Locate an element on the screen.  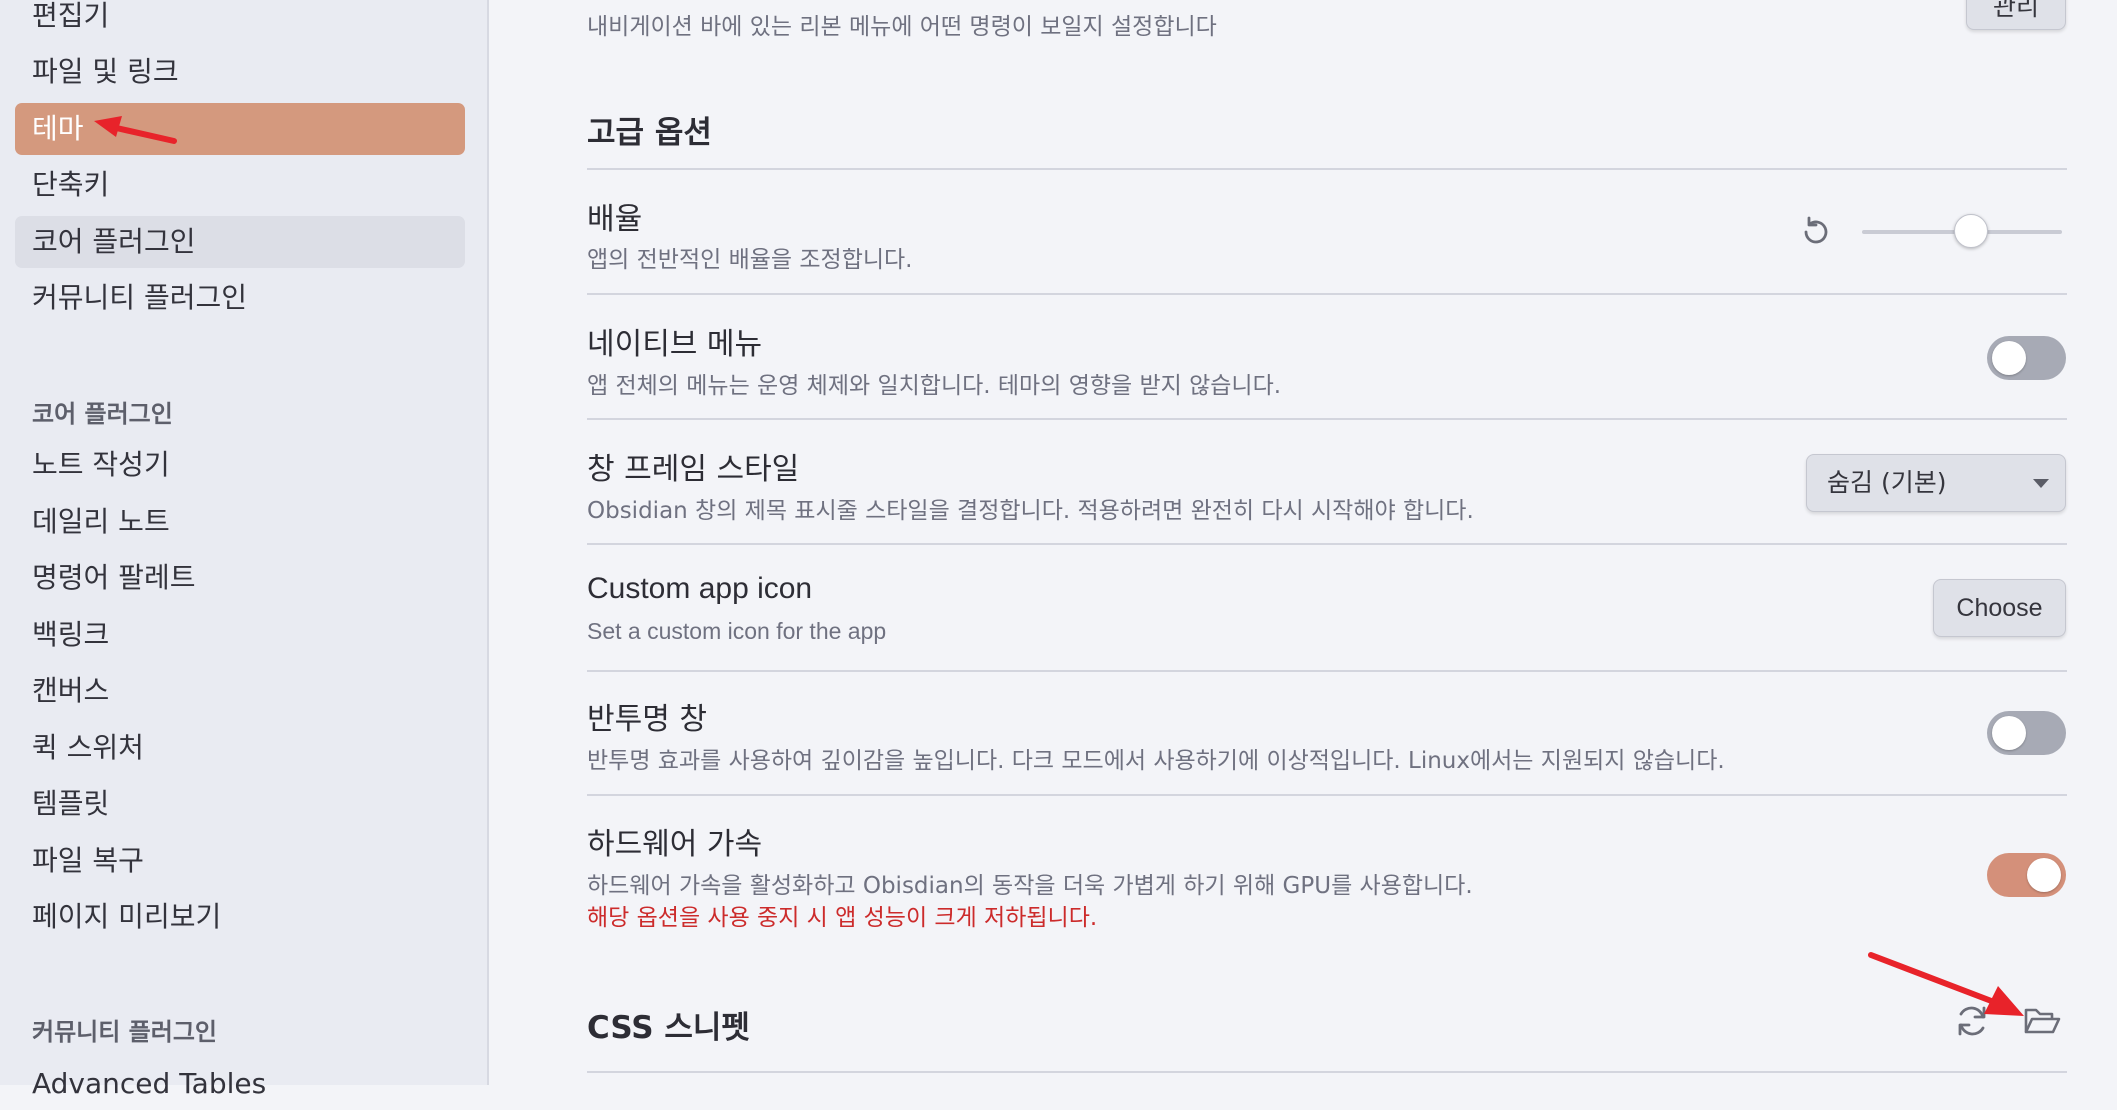
sidebar-item-core-plugins: 코어 플러그인 is located at coordinates (240, 242).